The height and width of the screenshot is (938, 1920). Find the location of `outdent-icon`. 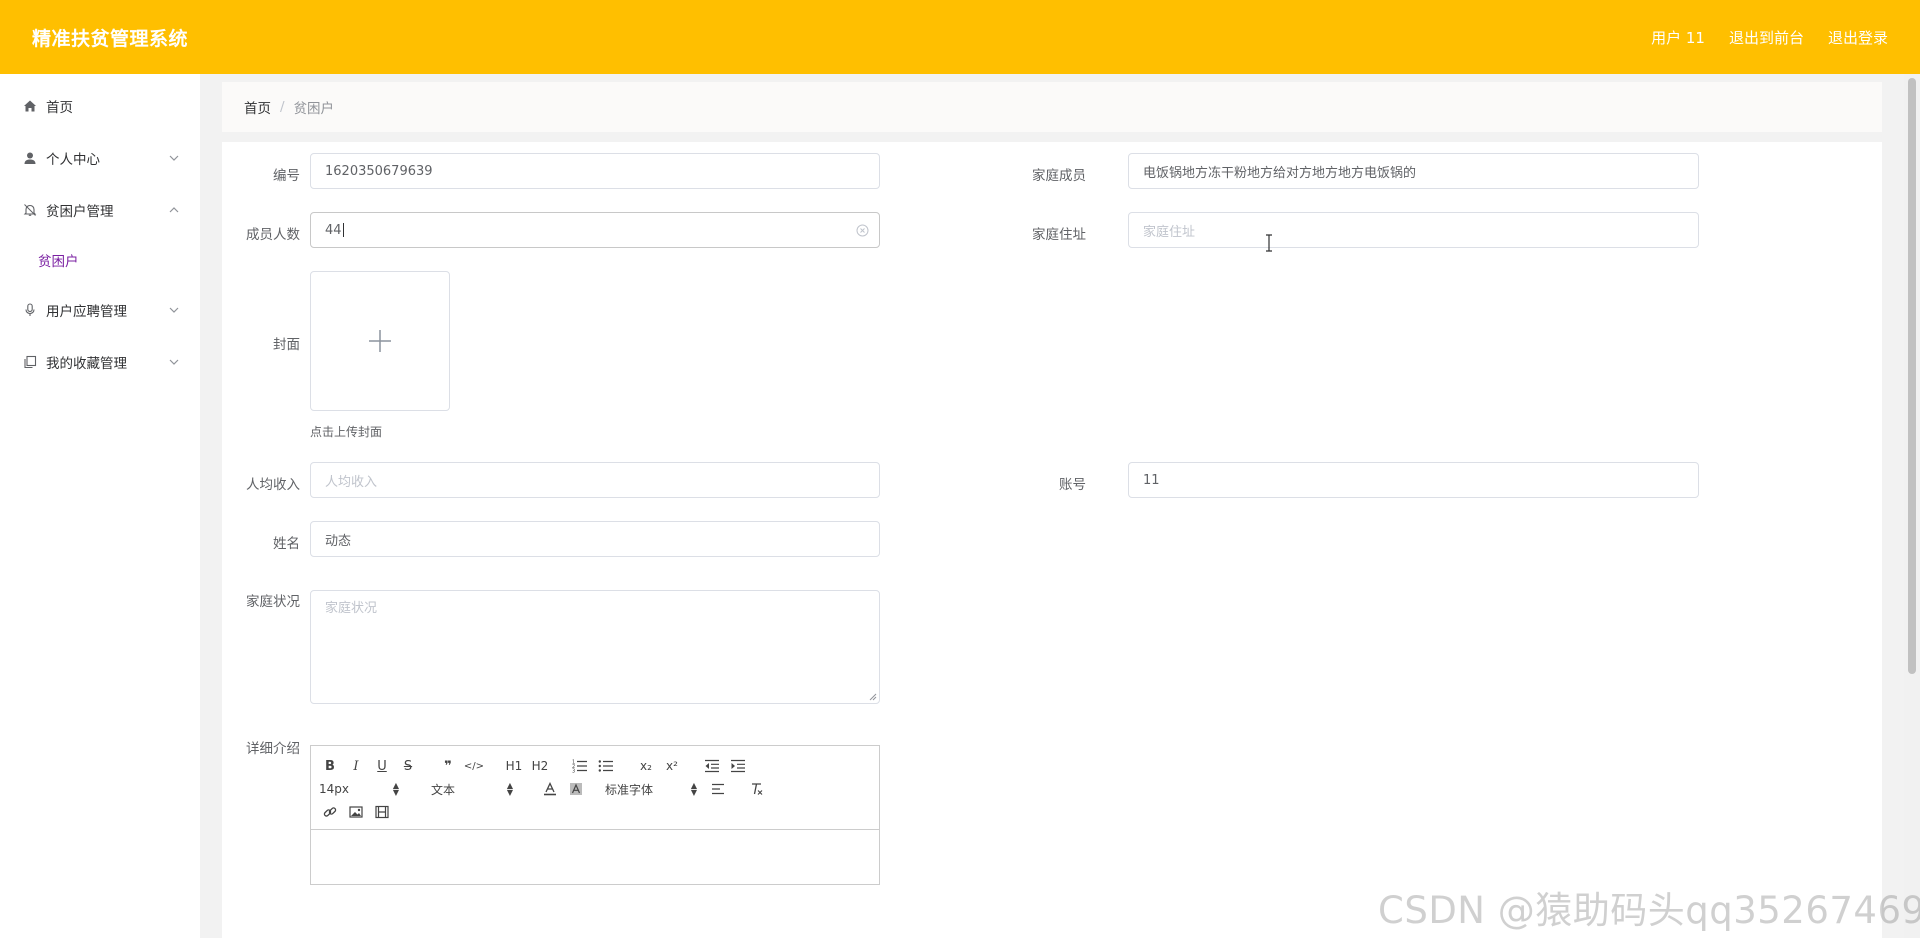

outdent-icon is located at coordinates (712, 766).